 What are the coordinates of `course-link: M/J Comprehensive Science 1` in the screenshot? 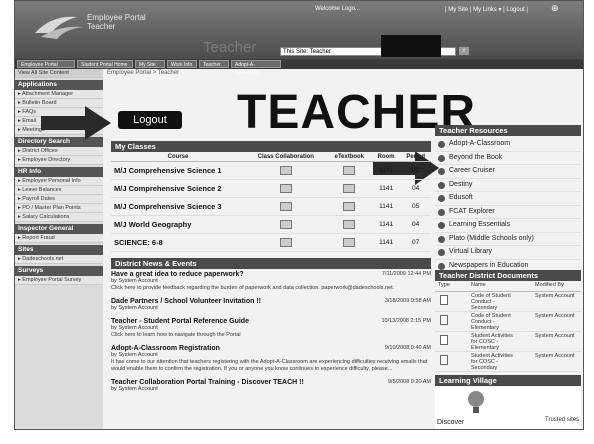 It's located at (178, 170).